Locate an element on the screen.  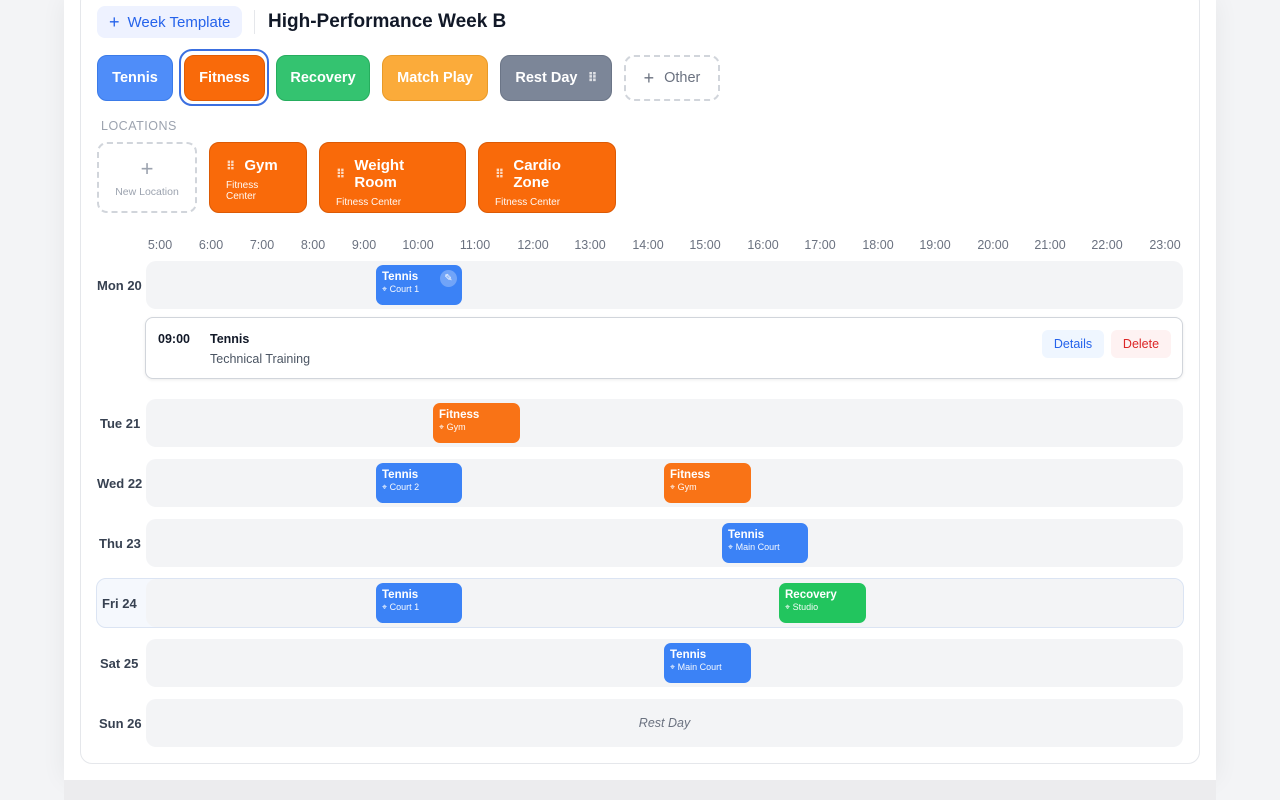
hour-label: 12:00 is located at coordinates (533, 245).